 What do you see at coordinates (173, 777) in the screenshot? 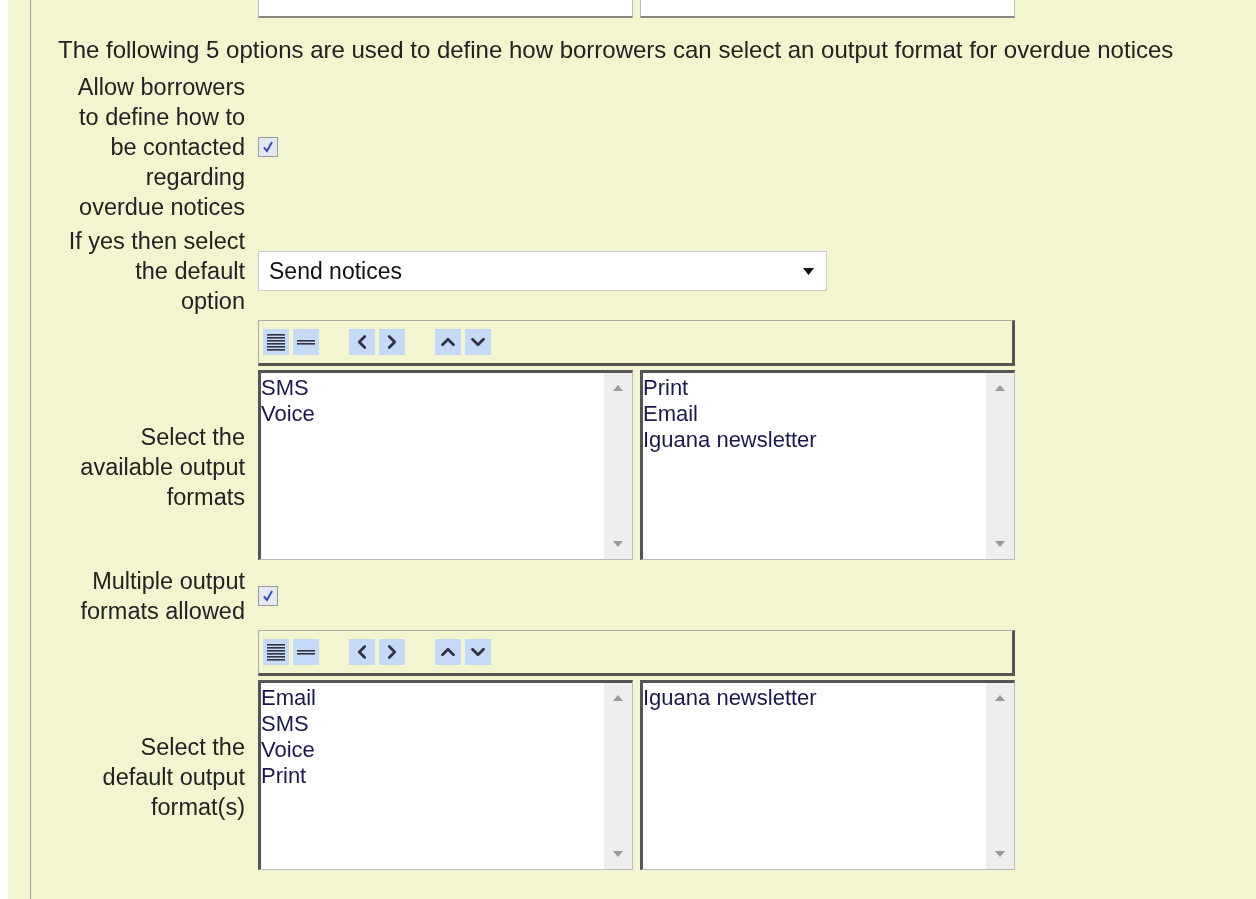
I see `field-label: Select the default output format(s)` at bounding box center [173, 777].